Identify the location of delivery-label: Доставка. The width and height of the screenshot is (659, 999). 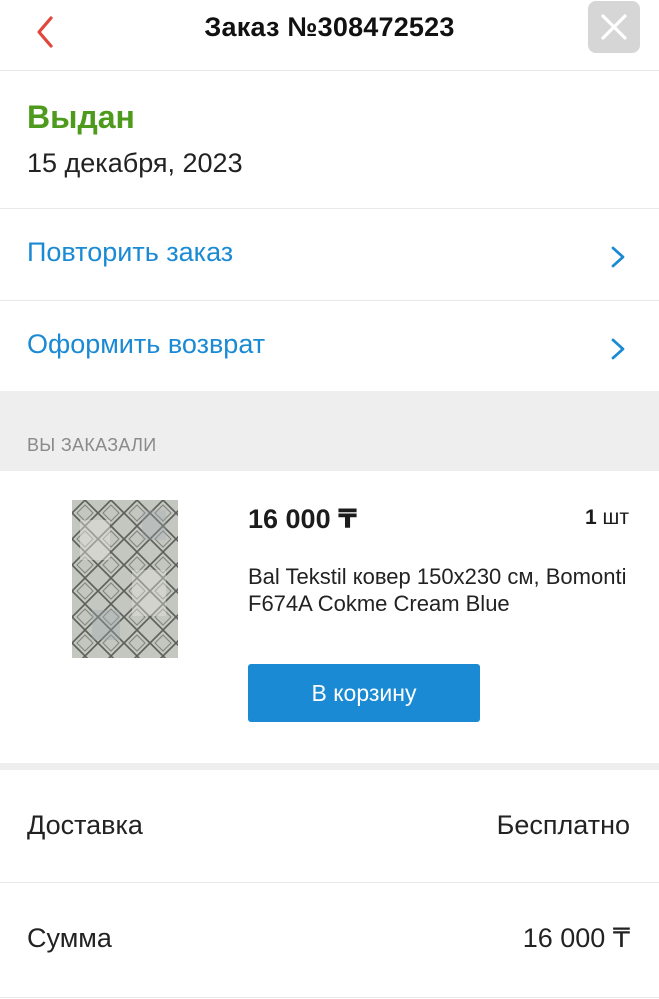
(85, 825).